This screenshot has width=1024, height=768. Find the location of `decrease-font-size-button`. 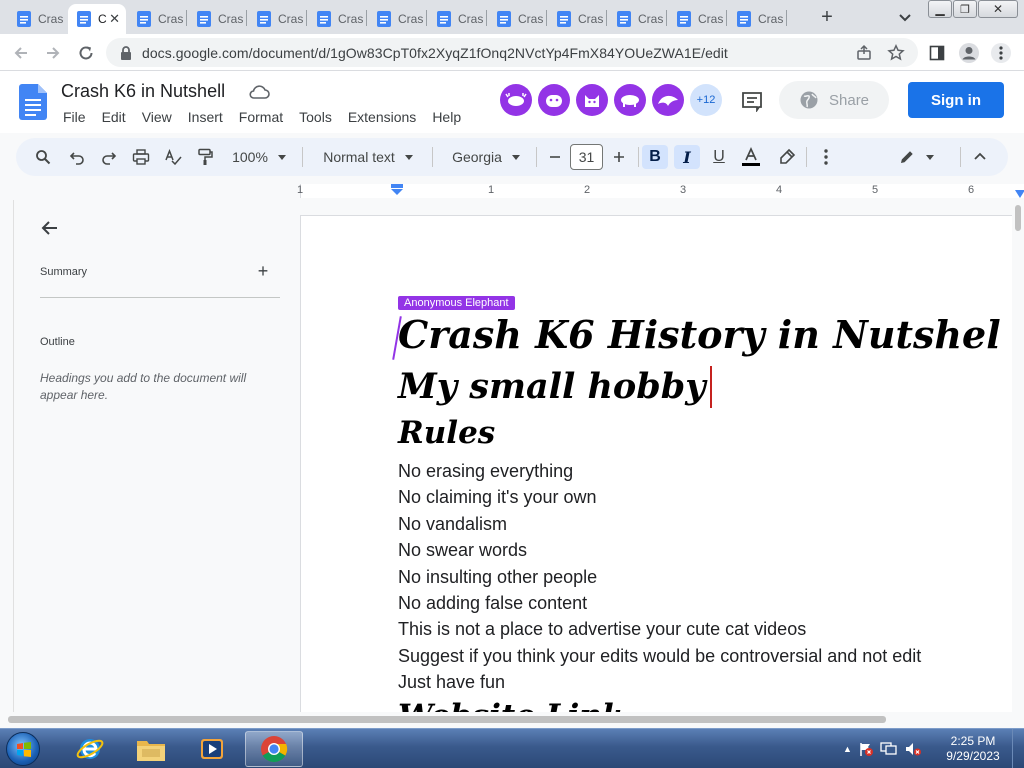

decrease-font-size-button is located at coordinates (555, 157).